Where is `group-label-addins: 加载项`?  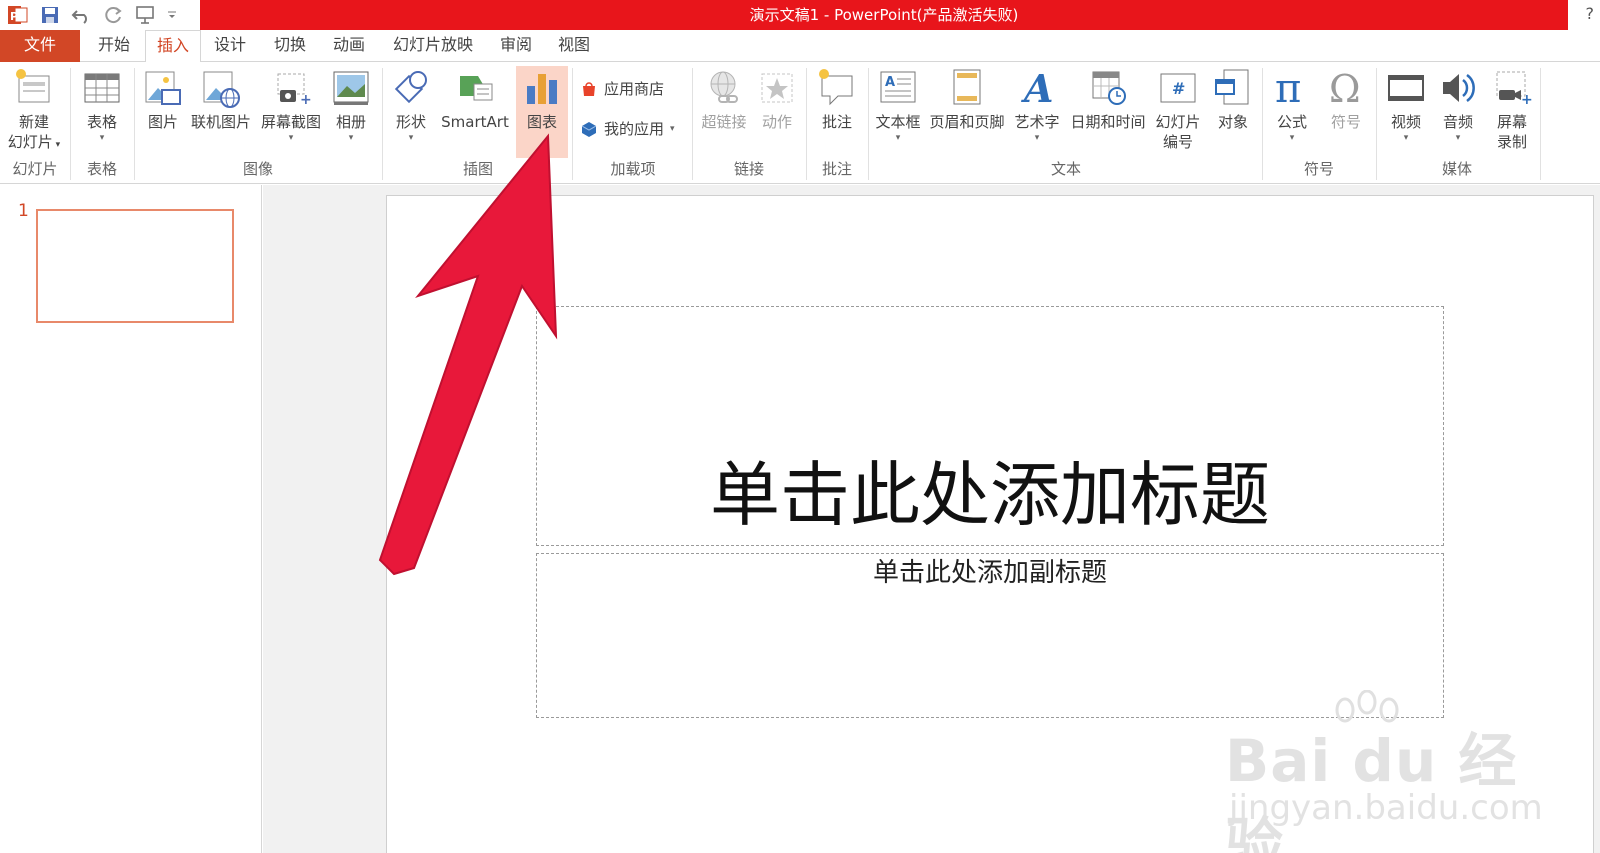
group-label-addins: 加载项 is located at coordinates (633, 169).